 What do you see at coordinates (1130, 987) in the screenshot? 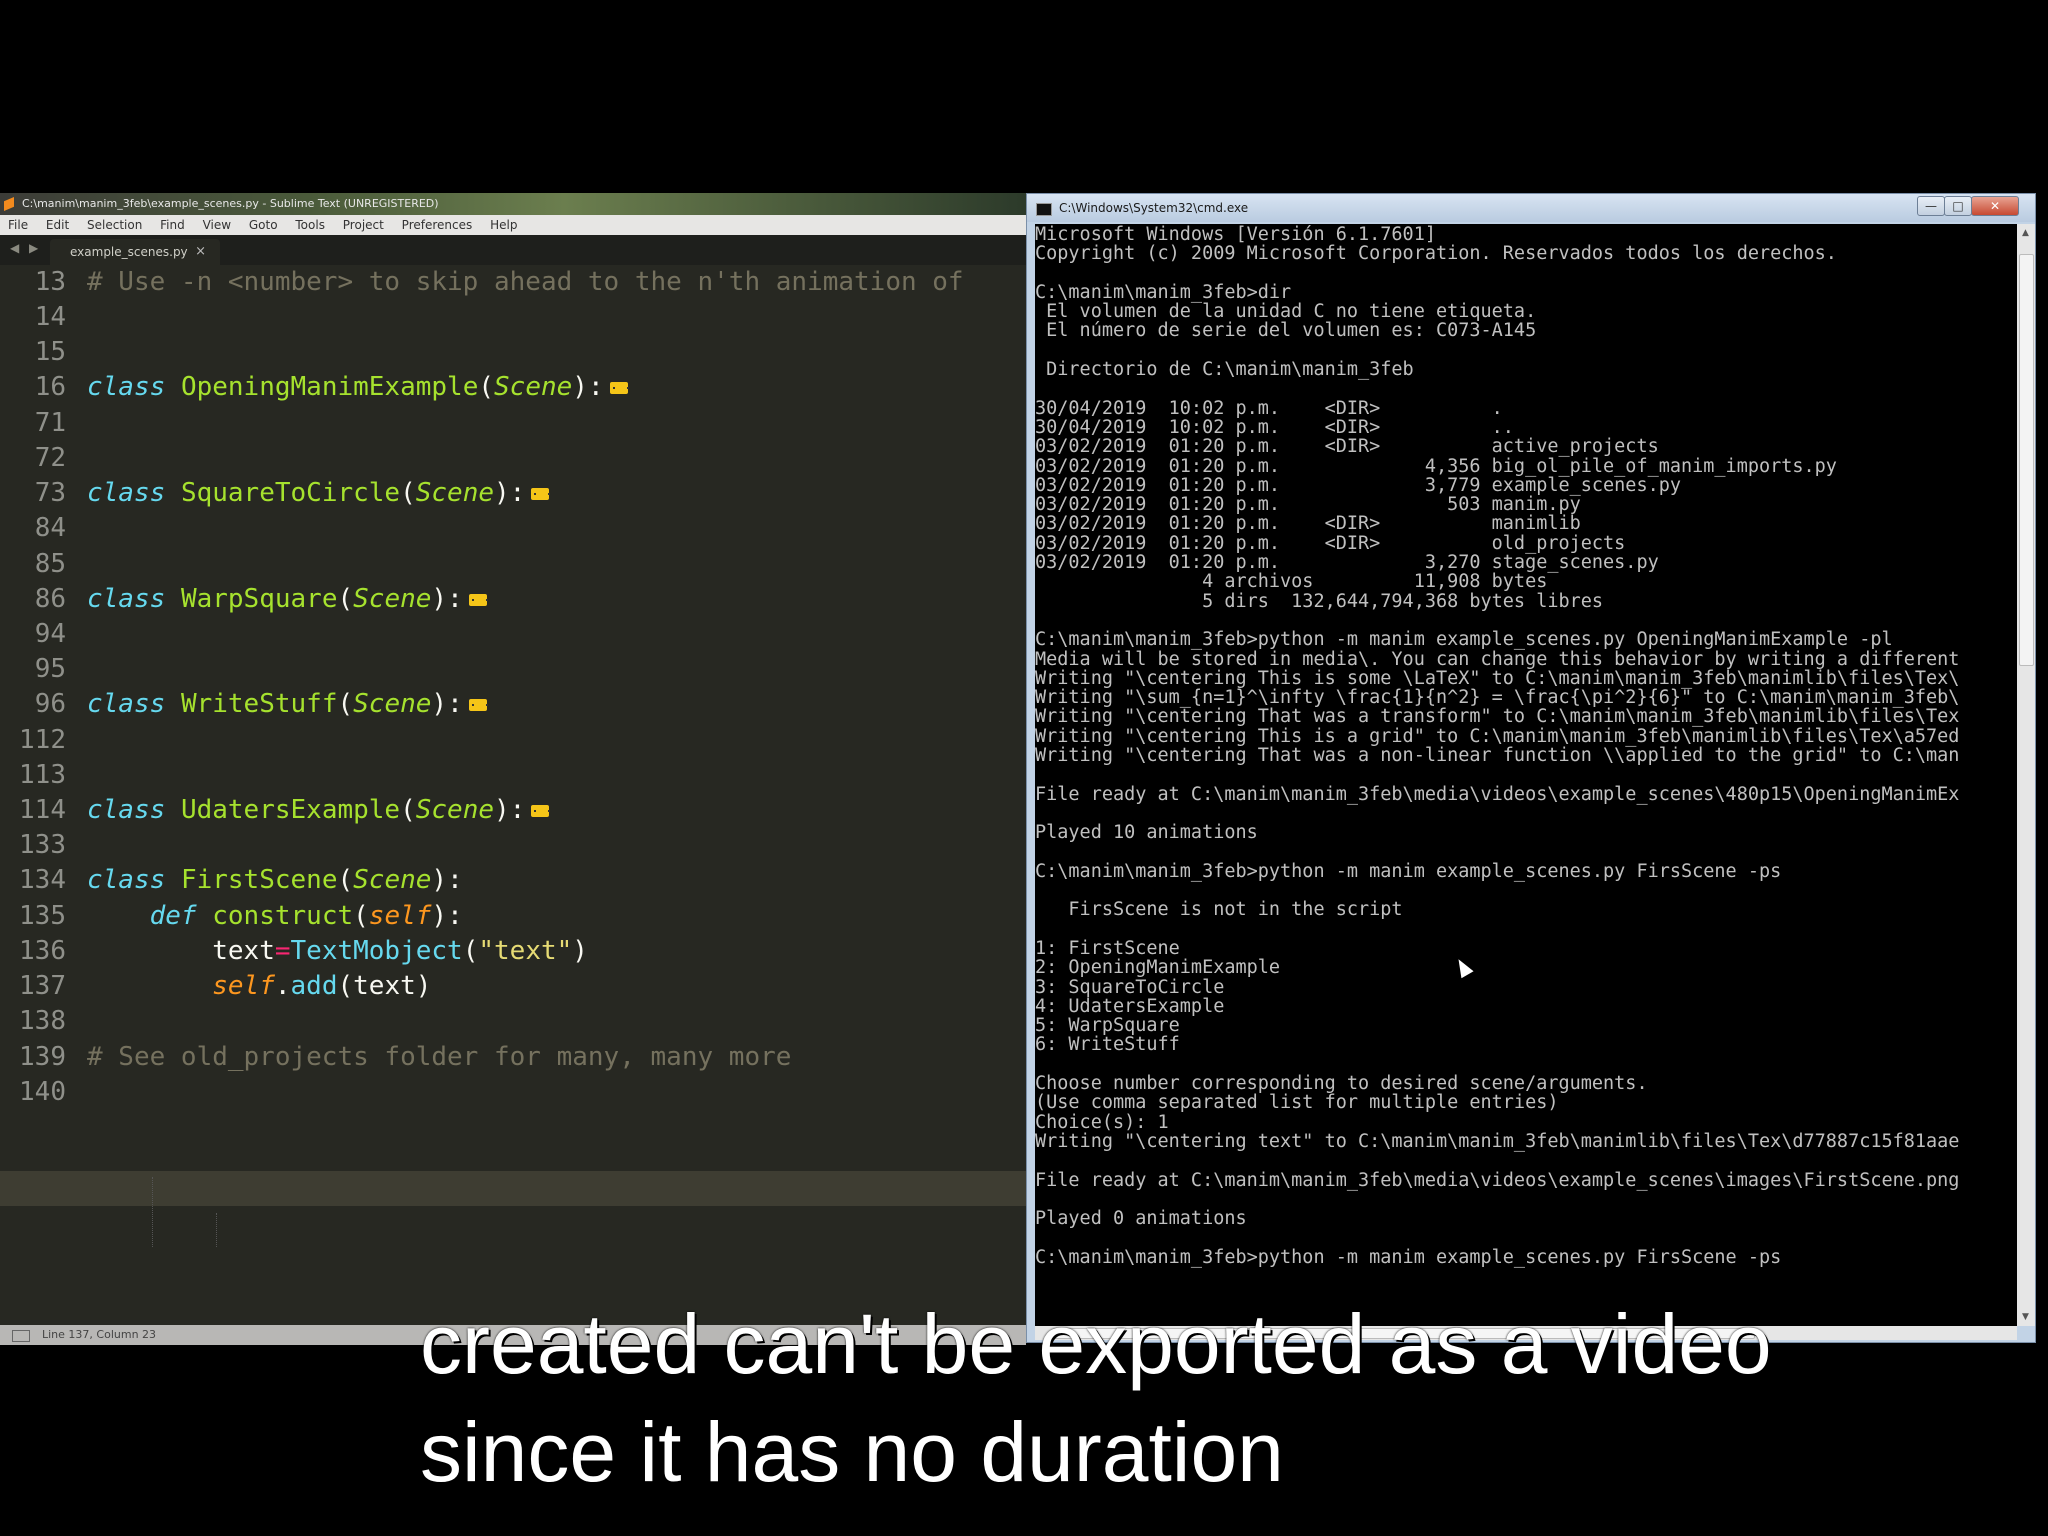
I see `console-line: 3: SquareToCircle` at bounding box center [1130, 987].